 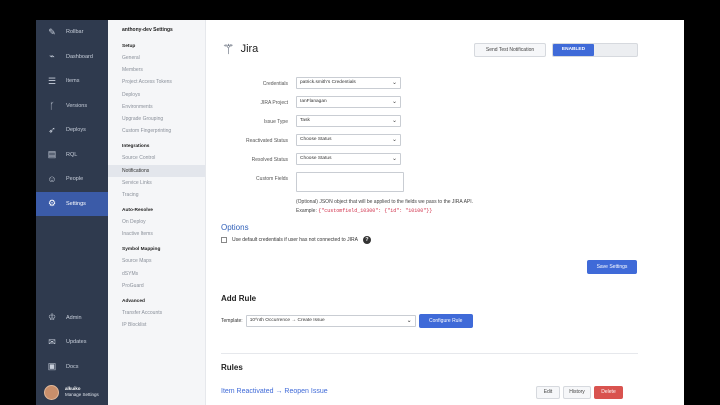 What do you see at coordinates (348, 159) in the screenshot?
I see `resolved-status-select: Choose Status ⌄` at bounding box center [348, 159].